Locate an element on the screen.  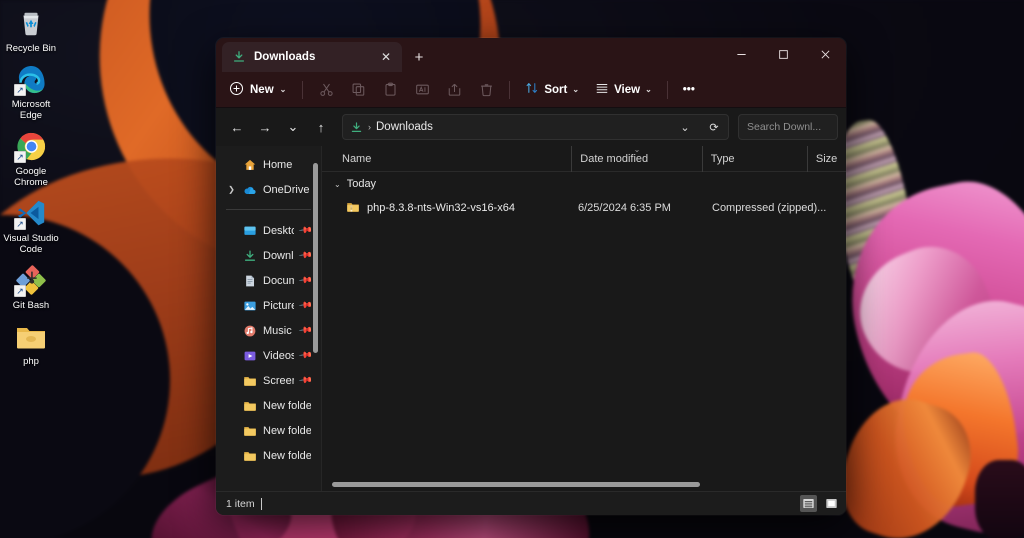
sidebar-item-label: OneDrive is located at coordinates (286, 189).